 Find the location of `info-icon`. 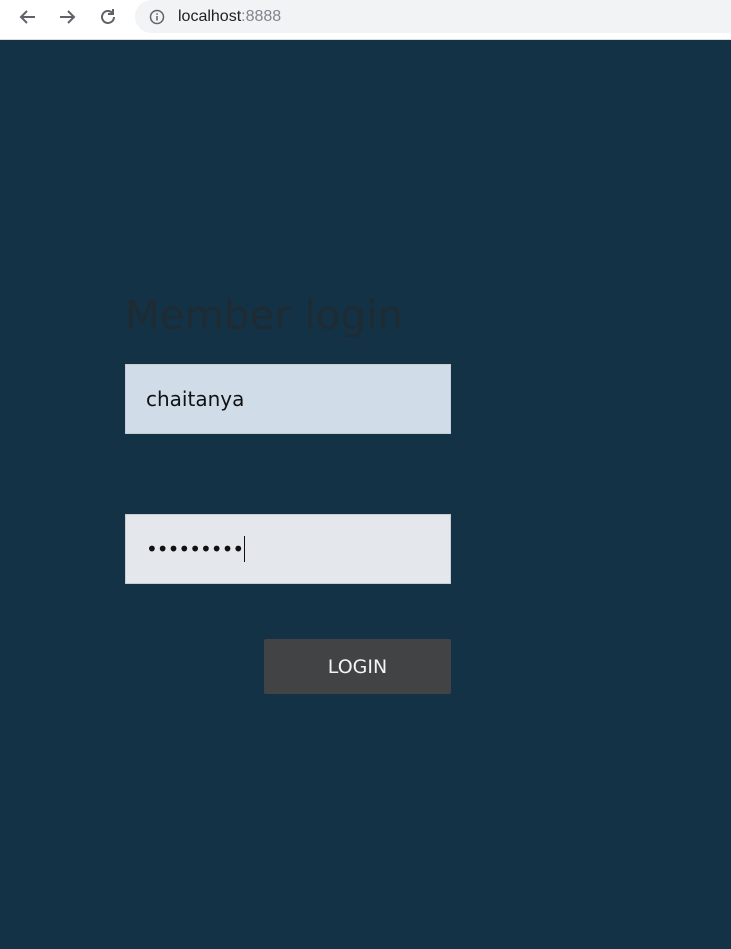

info-icon is located at coordinates (157, 17).